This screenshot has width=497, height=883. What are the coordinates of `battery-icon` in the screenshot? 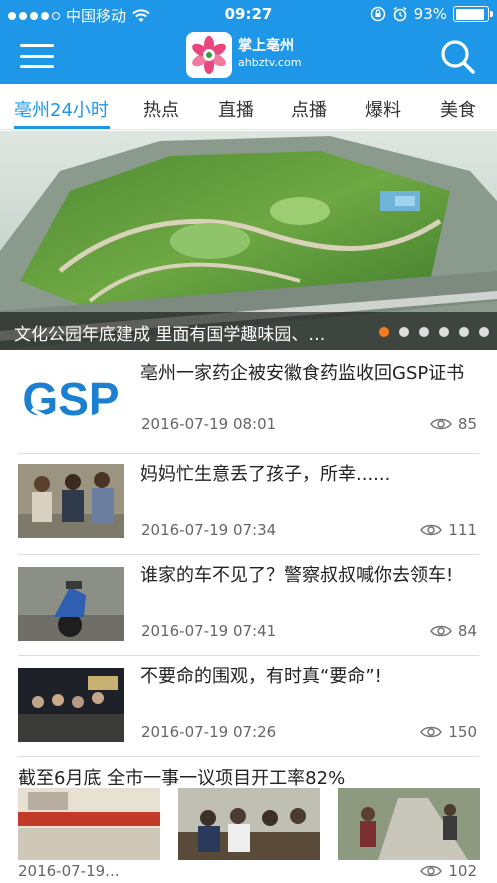 It's located at (473, 14).